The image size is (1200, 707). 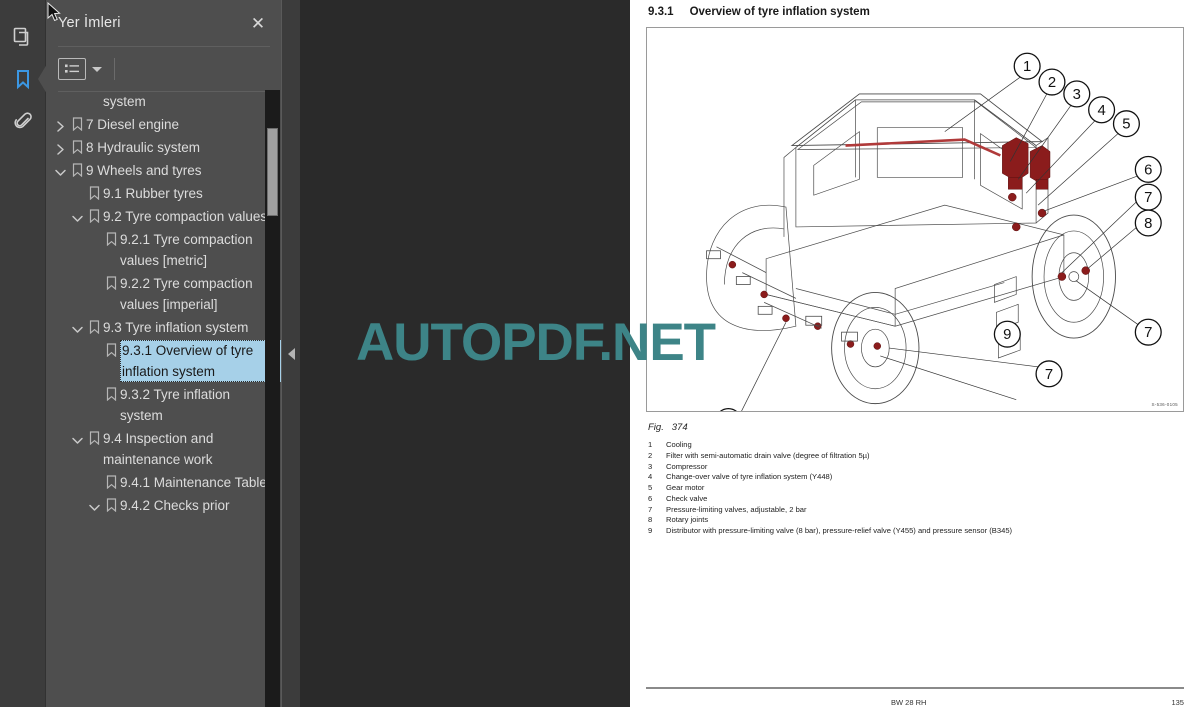 What do you see at coordinates (164, 147) in the screenshot?
I see `bookmark-item-8-hydraulic-system: 8 Hydraulic system` at bounding box center [164, 147].